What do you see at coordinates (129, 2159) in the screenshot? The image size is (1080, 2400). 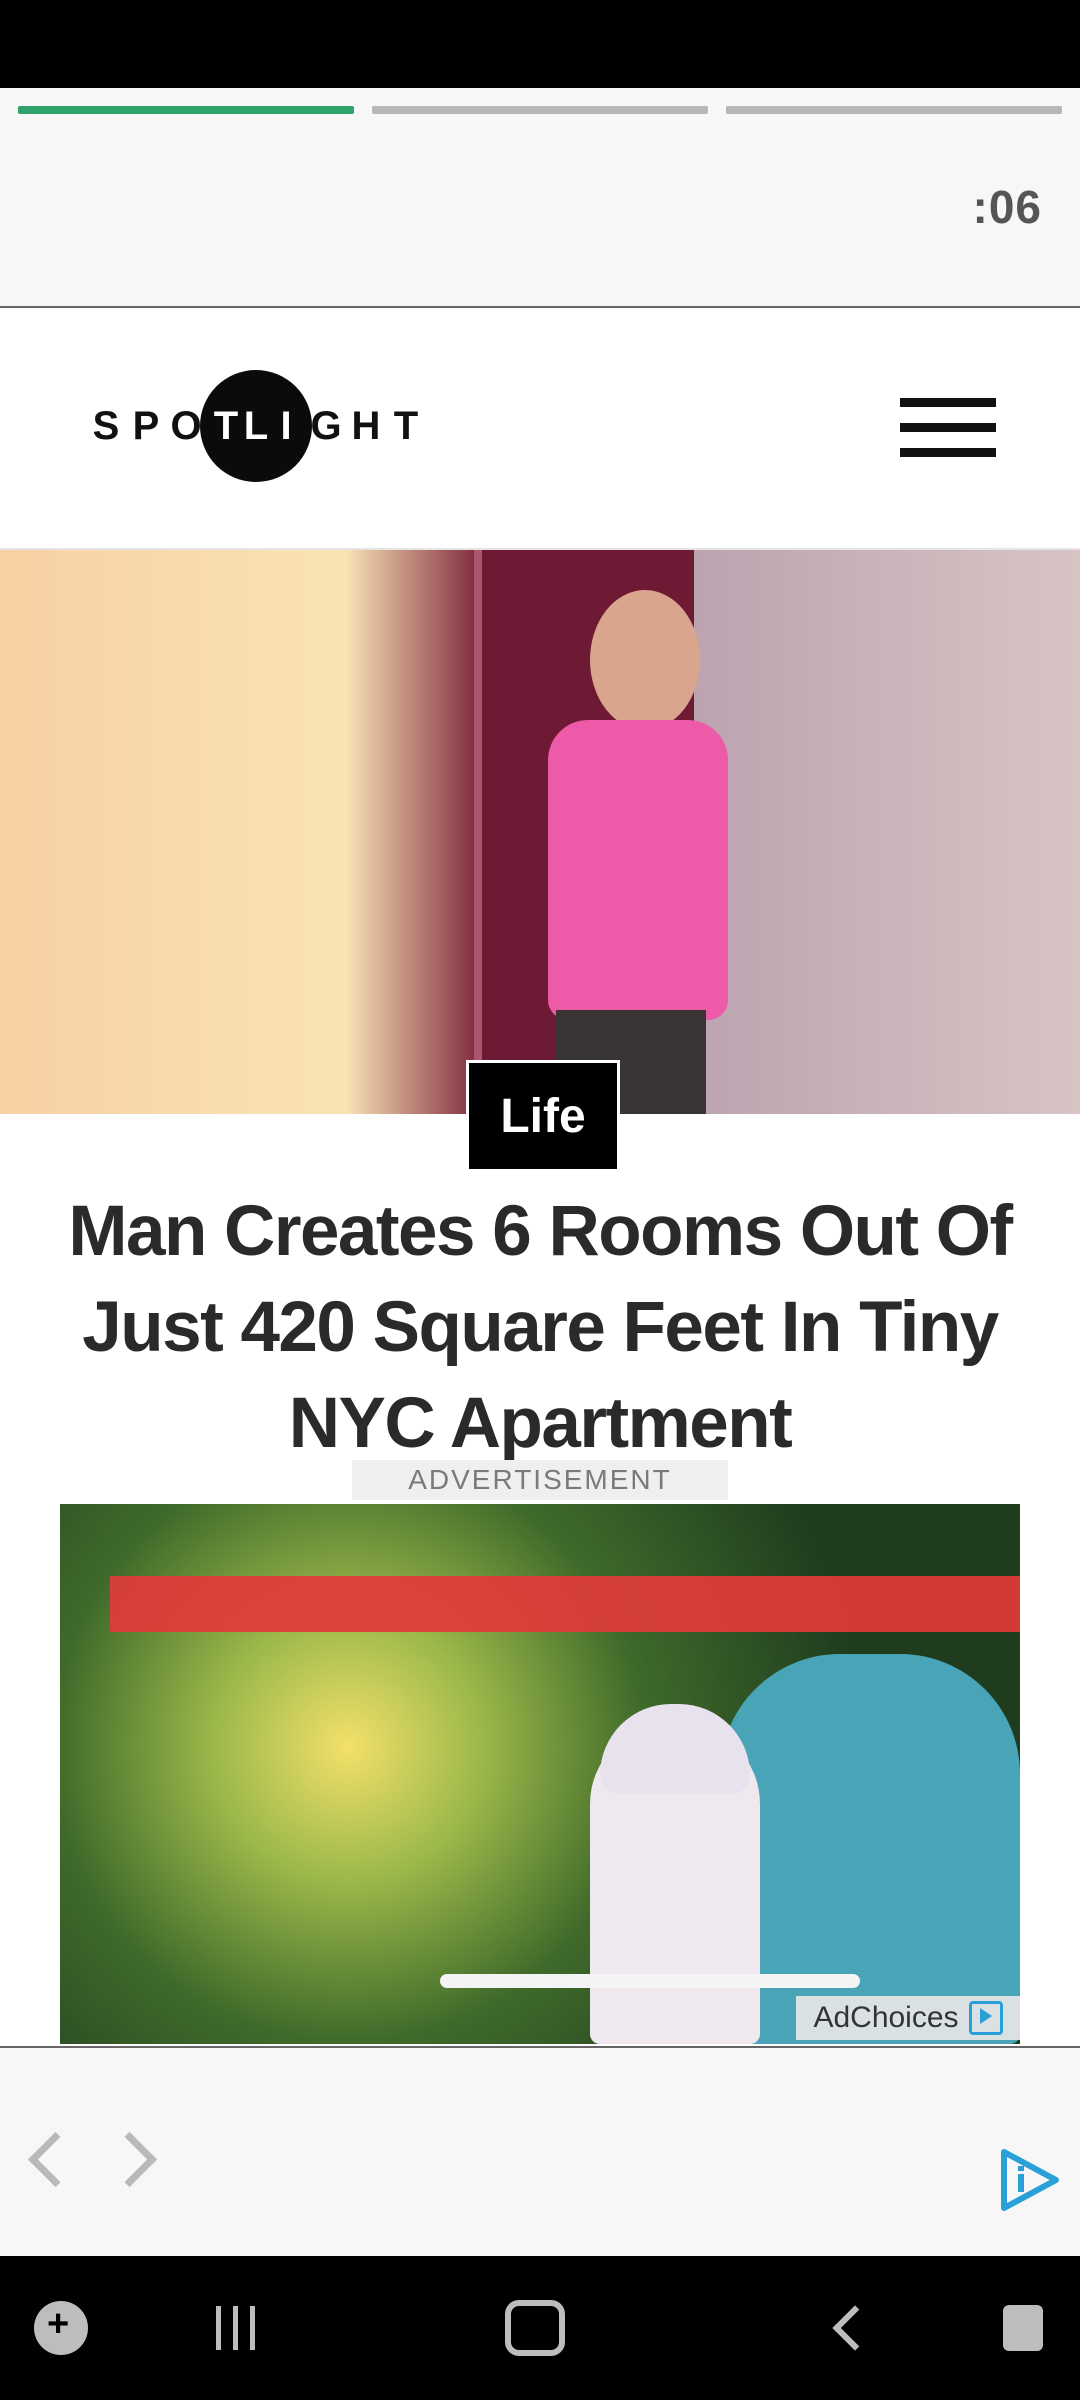 I see `chevron-right-icon` at bounding box center [129, 2159].